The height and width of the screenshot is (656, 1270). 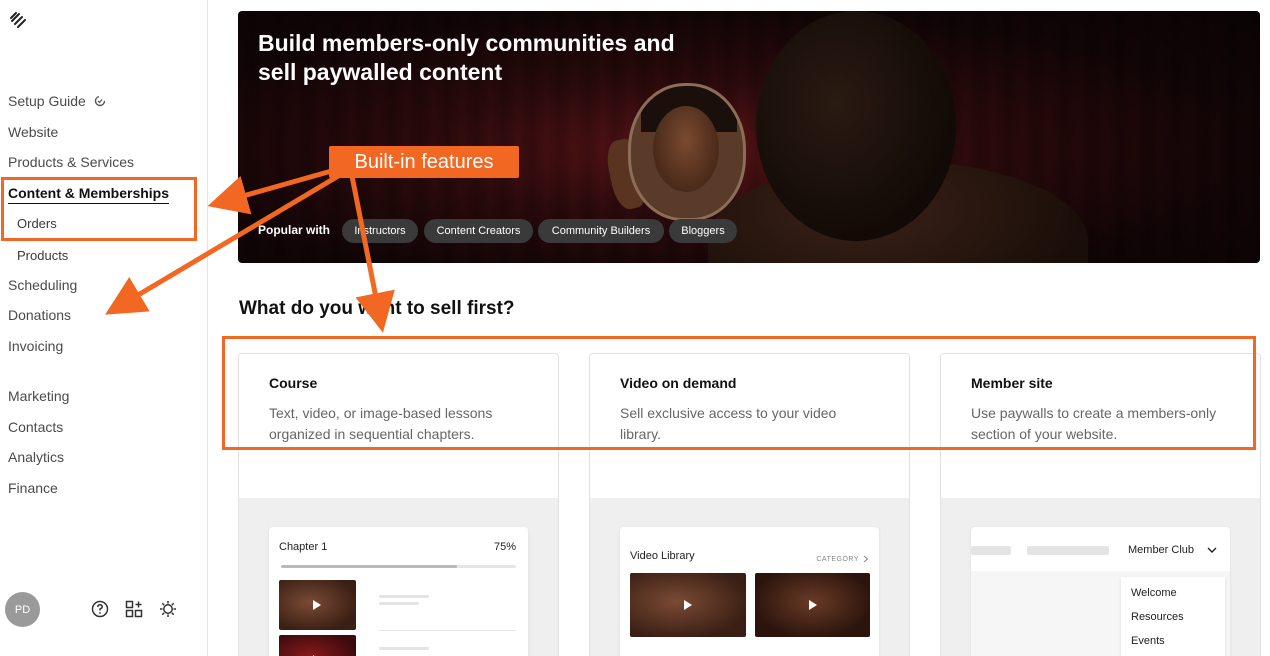 I want to click on popular-with-label: Popular with, so click(x=294, y=230).